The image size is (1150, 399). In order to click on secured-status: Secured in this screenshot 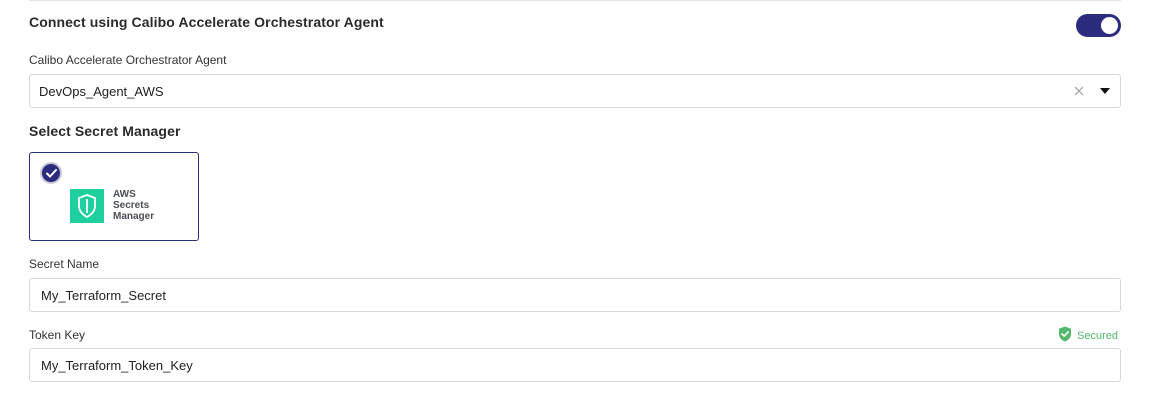, I will do `click(1088, 335)`.